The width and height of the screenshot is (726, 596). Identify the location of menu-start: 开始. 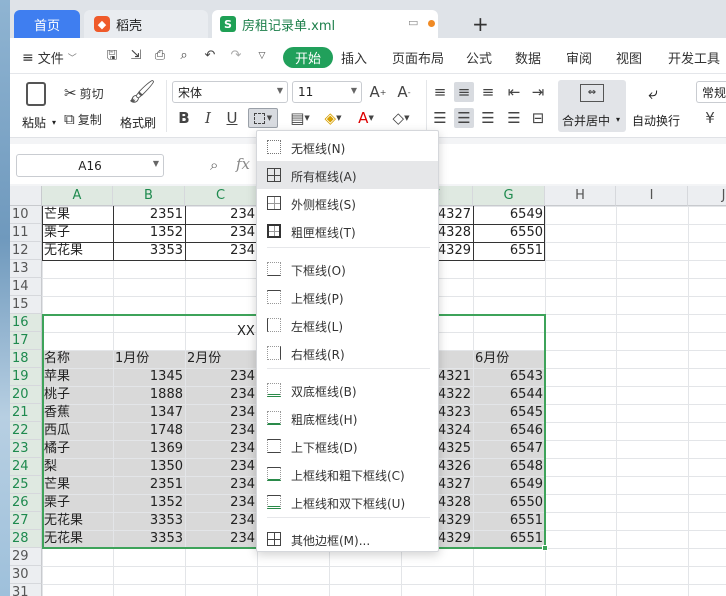
(308, 57).